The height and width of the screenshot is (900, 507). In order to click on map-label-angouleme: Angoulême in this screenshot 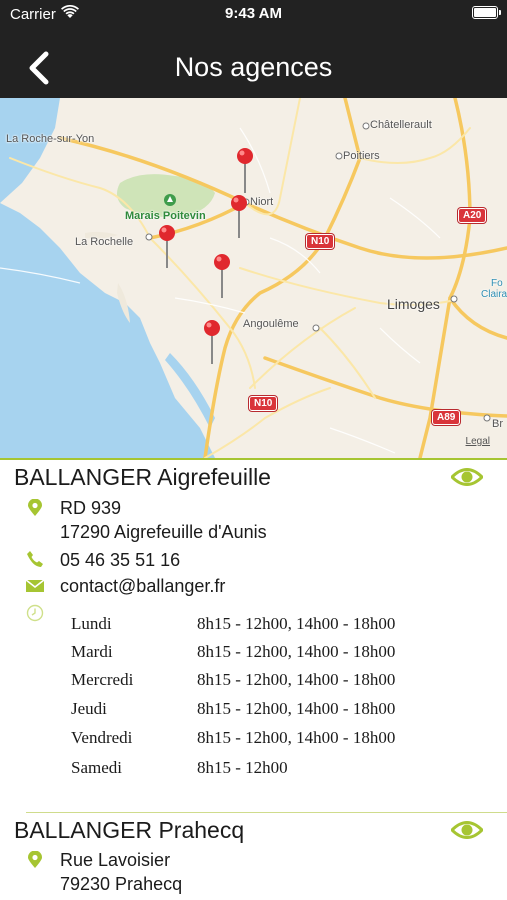, I will do `click(271, 324)`.